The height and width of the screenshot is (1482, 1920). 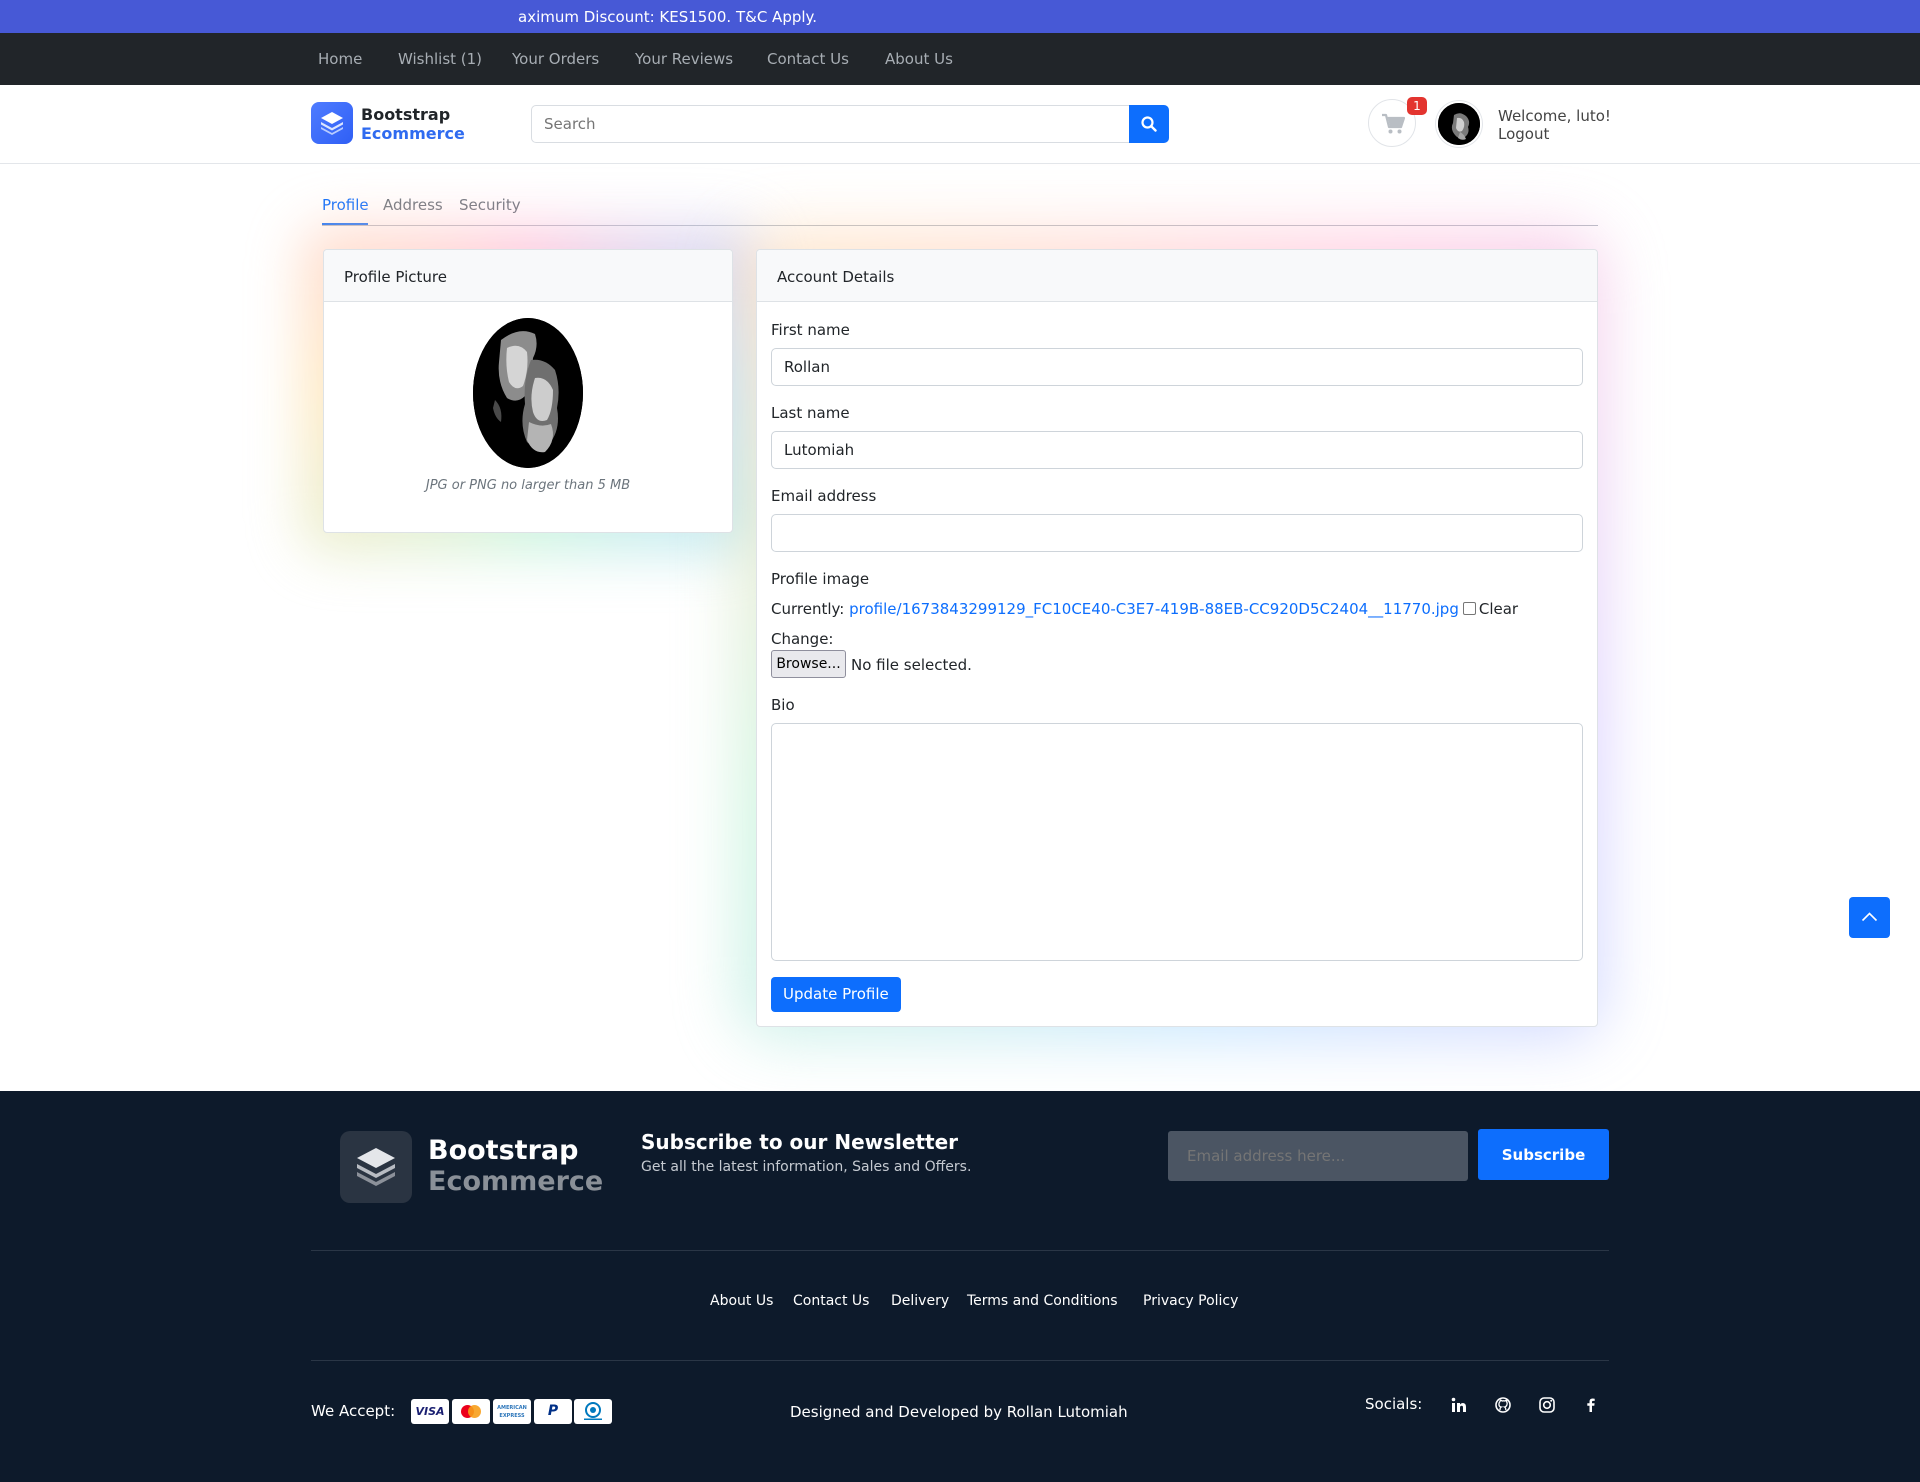 I want to click on nav-contact-us: Contact Us, so click(x=808, y=59).